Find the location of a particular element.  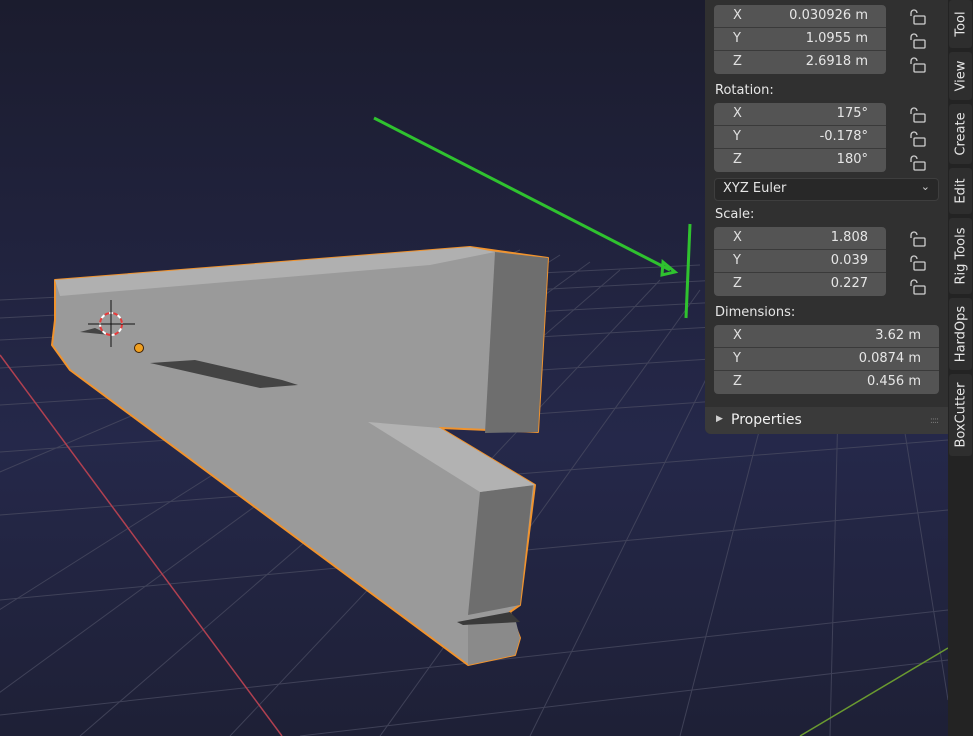

rotation-label: Rotation: is located at coordinates (744, 90).